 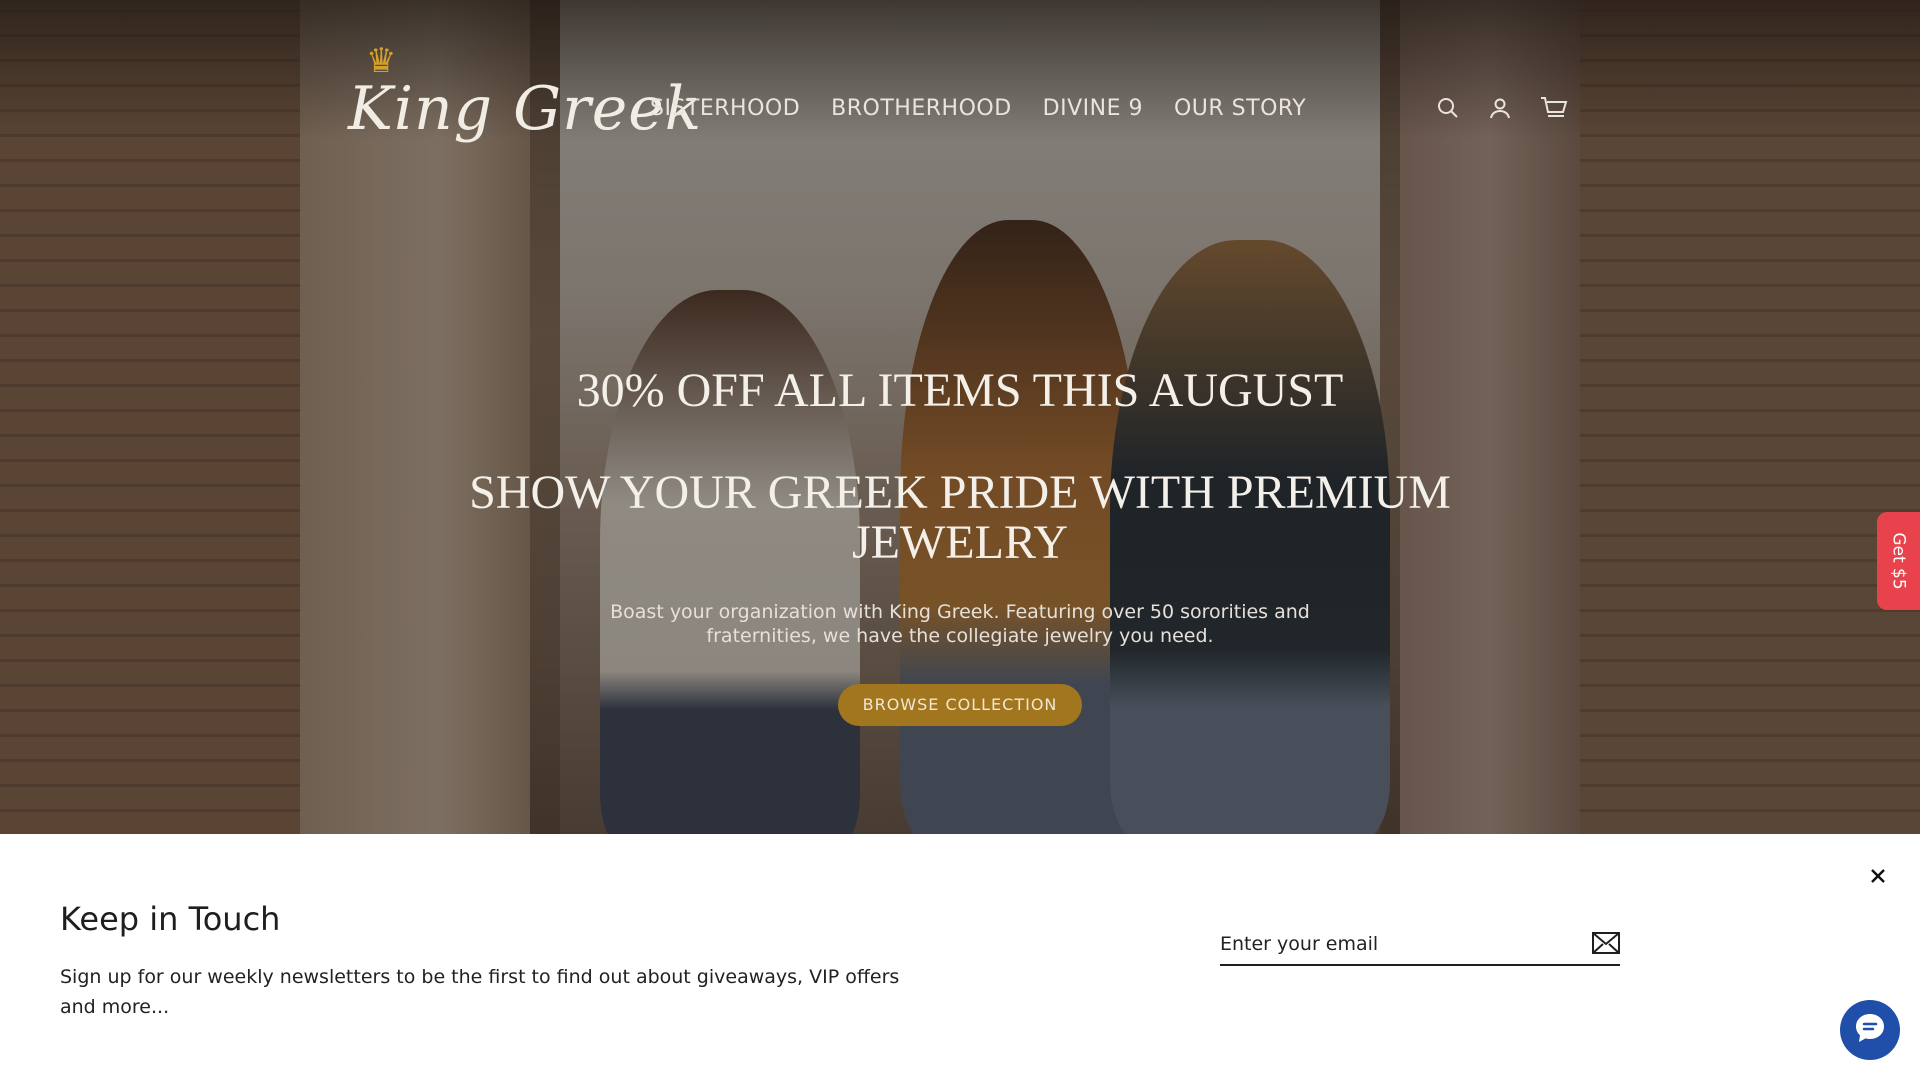 I want to click on header-icons, so click(x=1502, y=108).